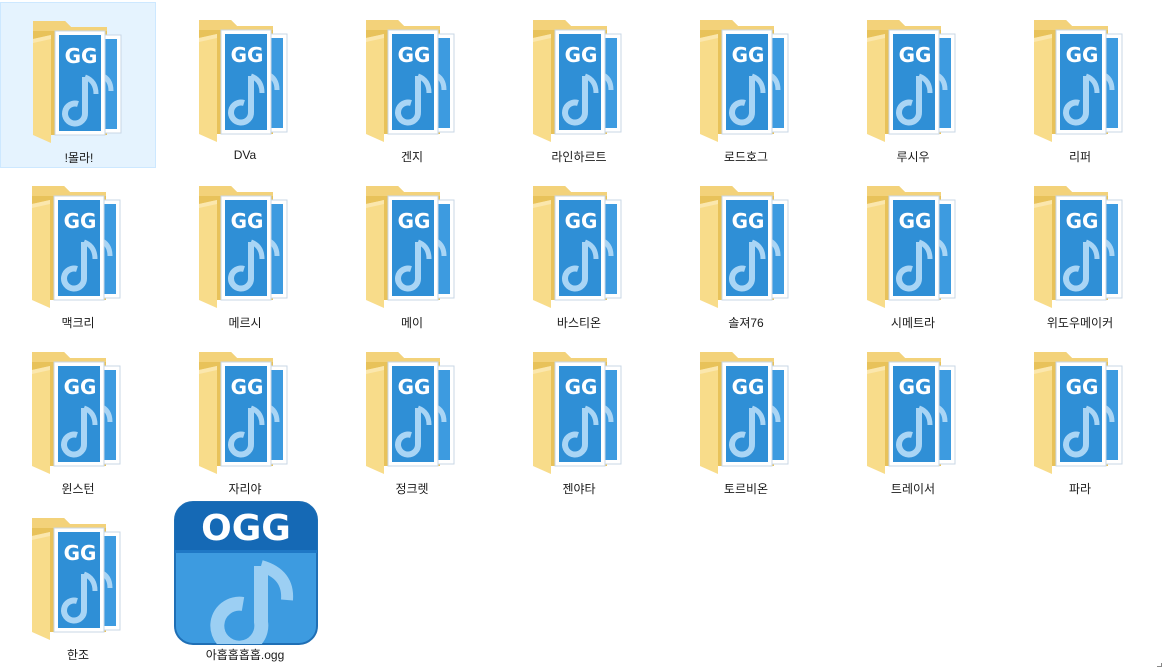 This screenshot has height=669, width=1164. What do you see at coordinates (913, 323) in the screenshot?
I see `folder-label: 시메트라` at bounding box center [913, 323].